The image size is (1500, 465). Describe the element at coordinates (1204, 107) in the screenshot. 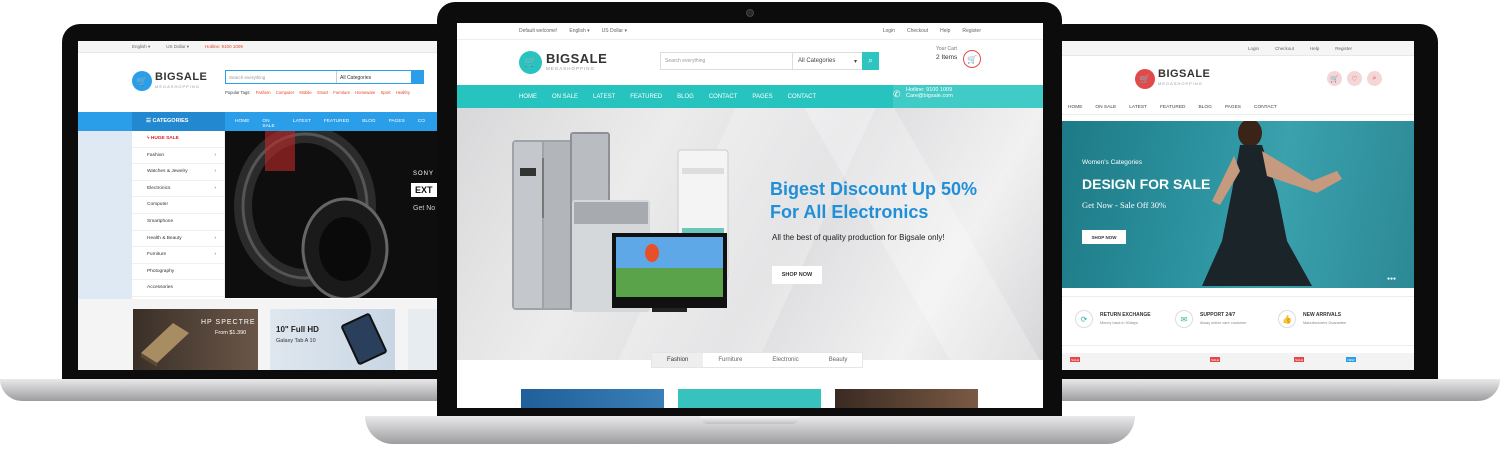

I see `right-nav-blog: BLOG` at that location.